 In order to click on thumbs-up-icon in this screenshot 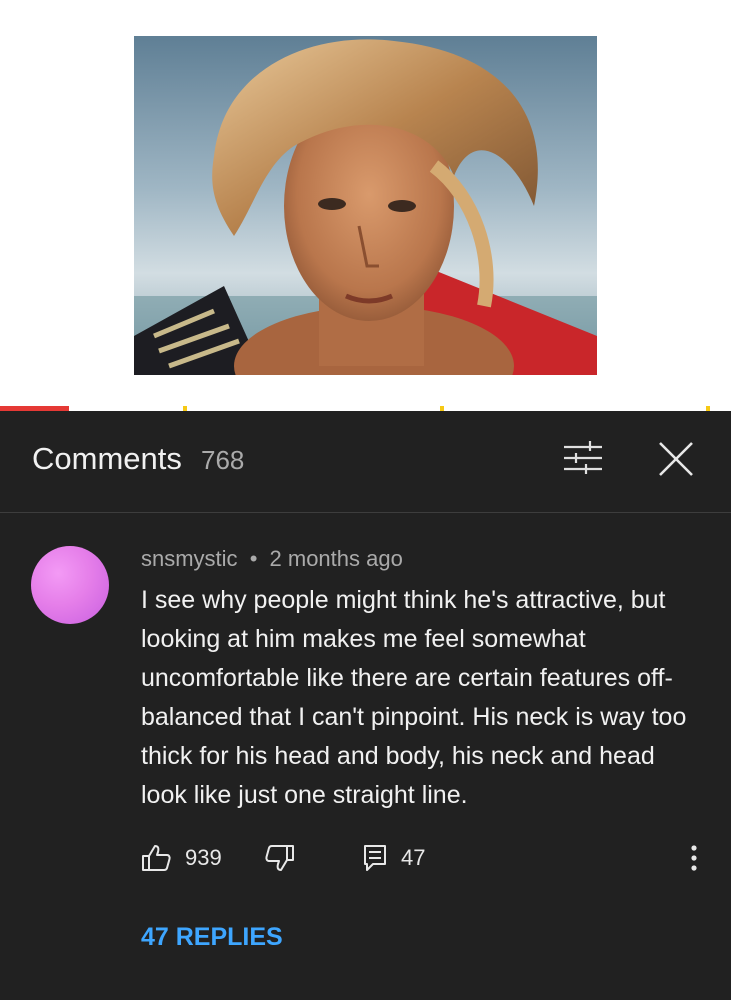, I will do `click(156, 858)`.